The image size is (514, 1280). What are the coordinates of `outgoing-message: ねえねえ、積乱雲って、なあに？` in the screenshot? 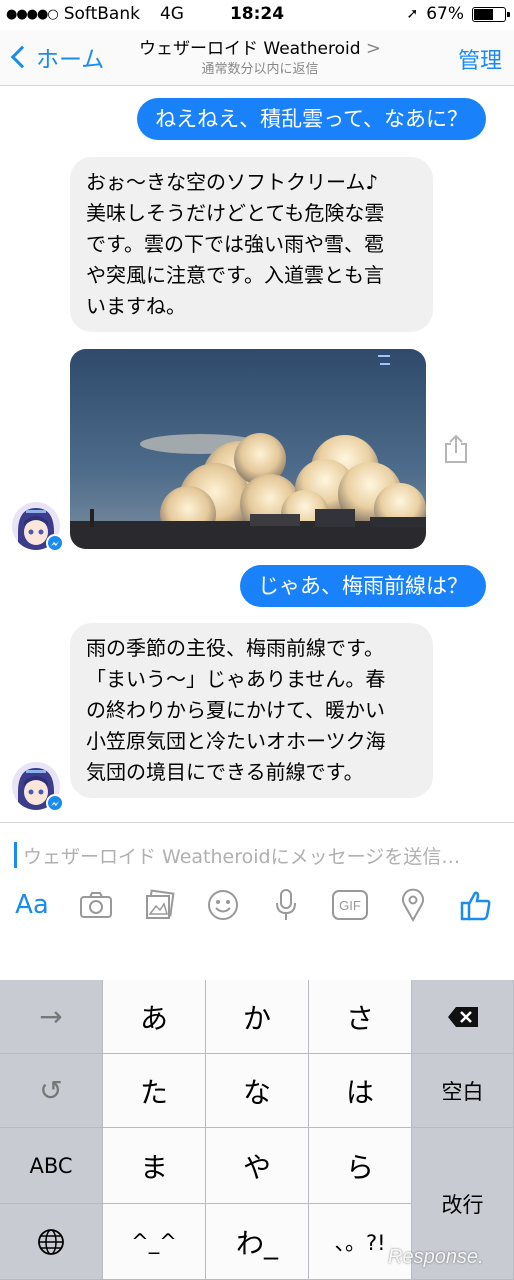 It's located at (311, 119).